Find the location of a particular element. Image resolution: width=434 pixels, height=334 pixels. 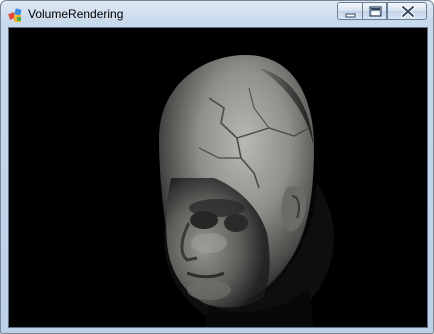

minimize-icon is located at coordinates (350, 15).